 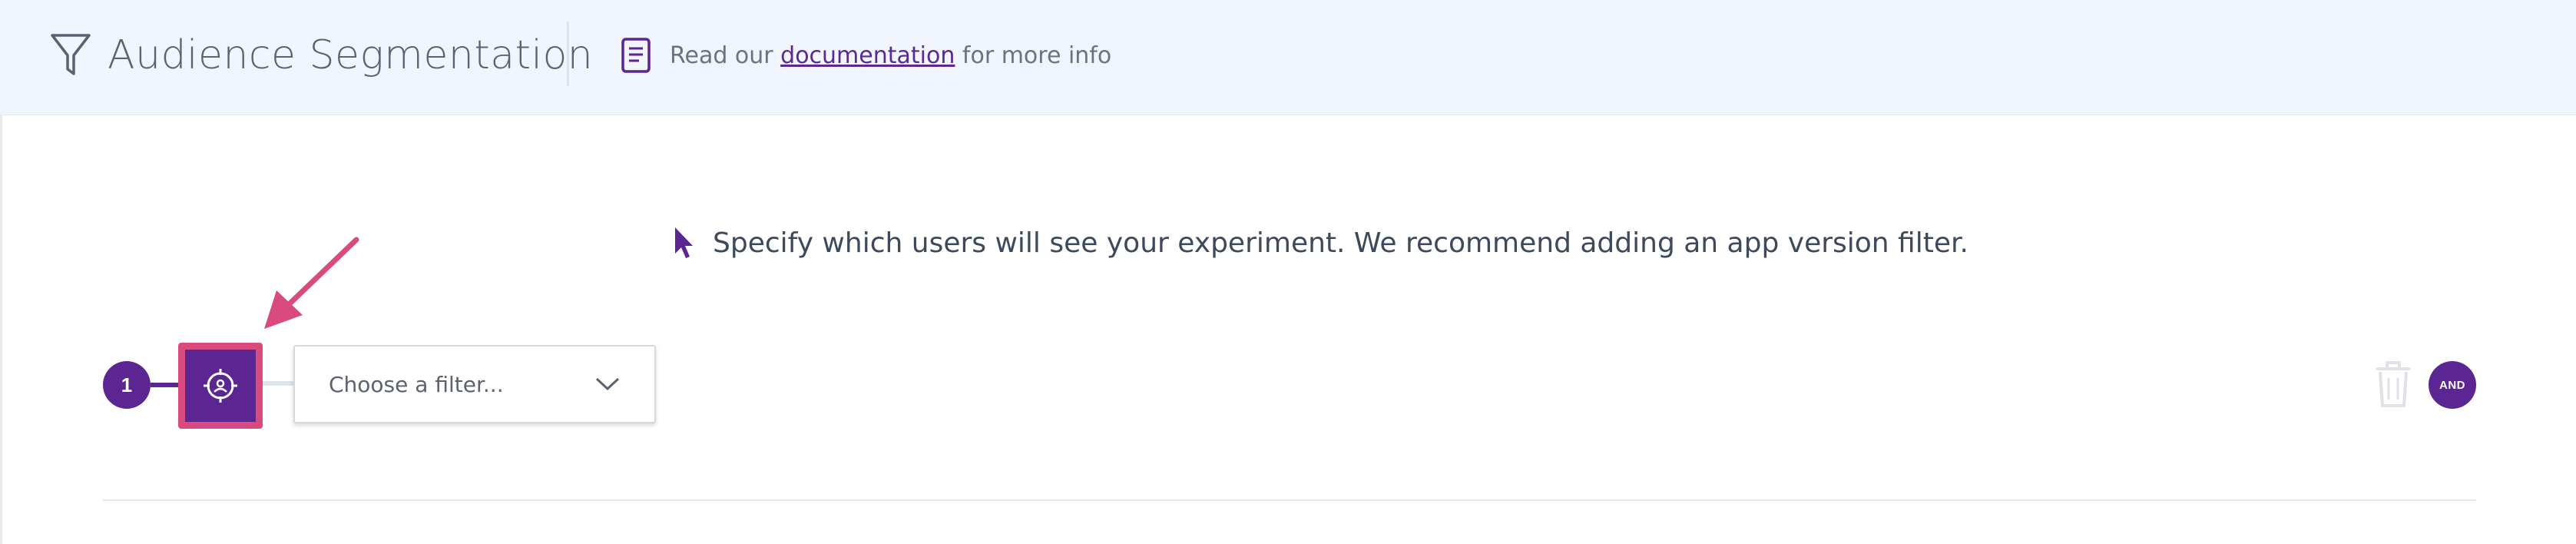 I want to click on trash-icon, so click(x=2393, y=384).